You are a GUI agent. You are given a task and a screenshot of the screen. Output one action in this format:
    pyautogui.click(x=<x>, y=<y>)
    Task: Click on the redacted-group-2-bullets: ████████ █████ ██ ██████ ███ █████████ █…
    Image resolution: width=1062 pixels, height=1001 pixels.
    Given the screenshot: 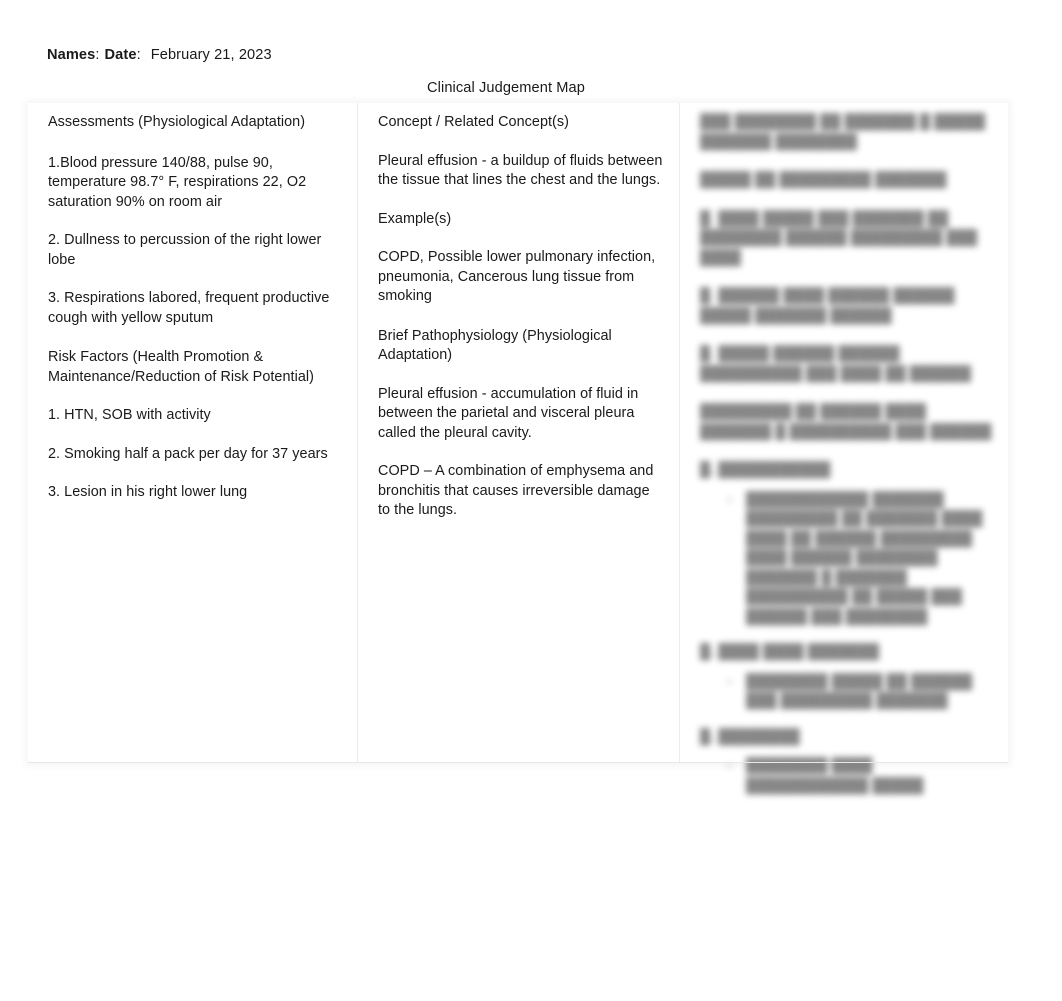 What is the action you would take?
    pyautogui.click(x=847, y=692)
    